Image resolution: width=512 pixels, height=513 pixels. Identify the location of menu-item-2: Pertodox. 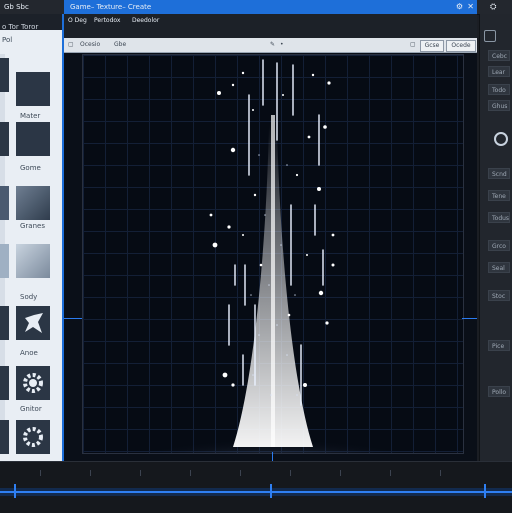
(107, 21).